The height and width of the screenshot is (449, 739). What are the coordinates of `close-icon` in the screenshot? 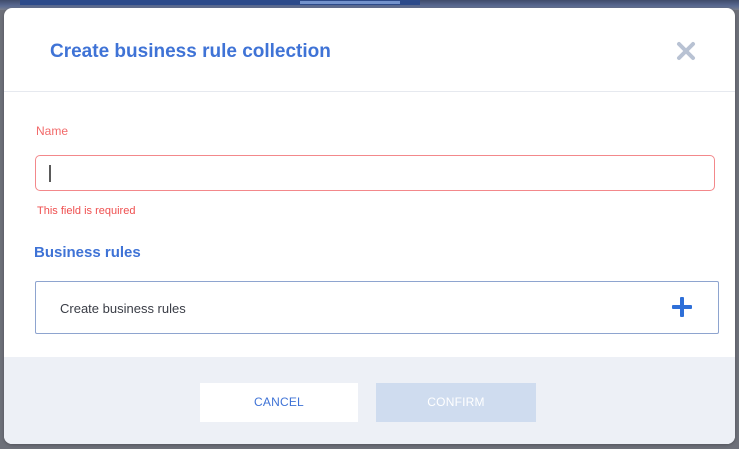 It's located at (686, 51).